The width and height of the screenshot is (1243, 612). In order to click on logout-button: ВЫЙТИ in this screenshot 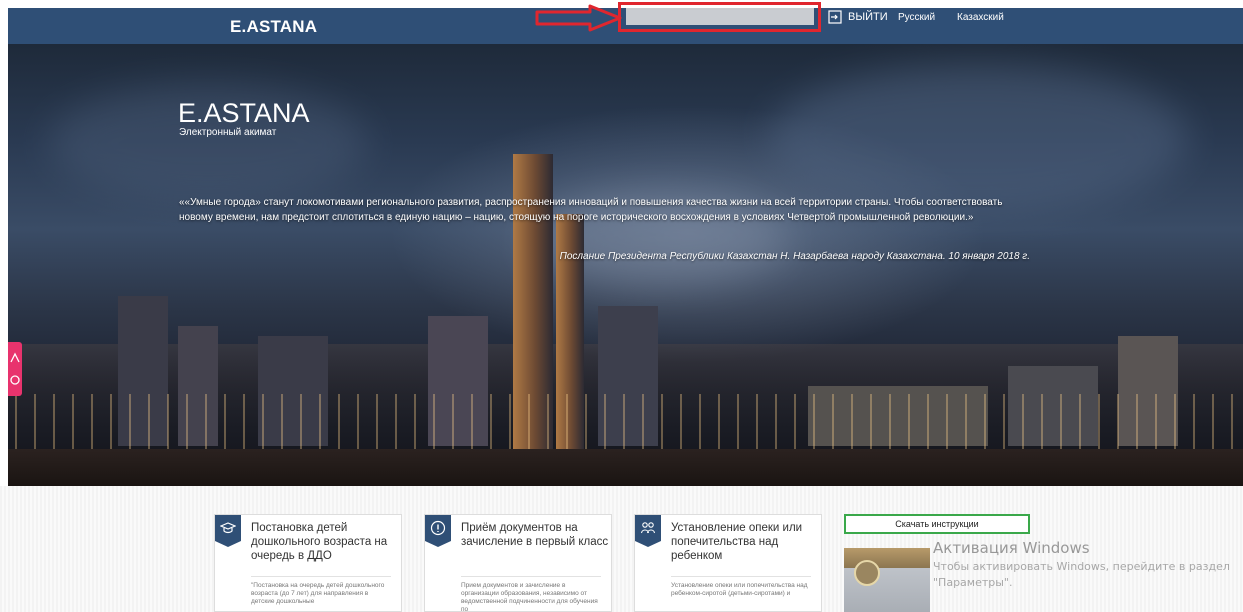, I will do `click(858, 17)`.